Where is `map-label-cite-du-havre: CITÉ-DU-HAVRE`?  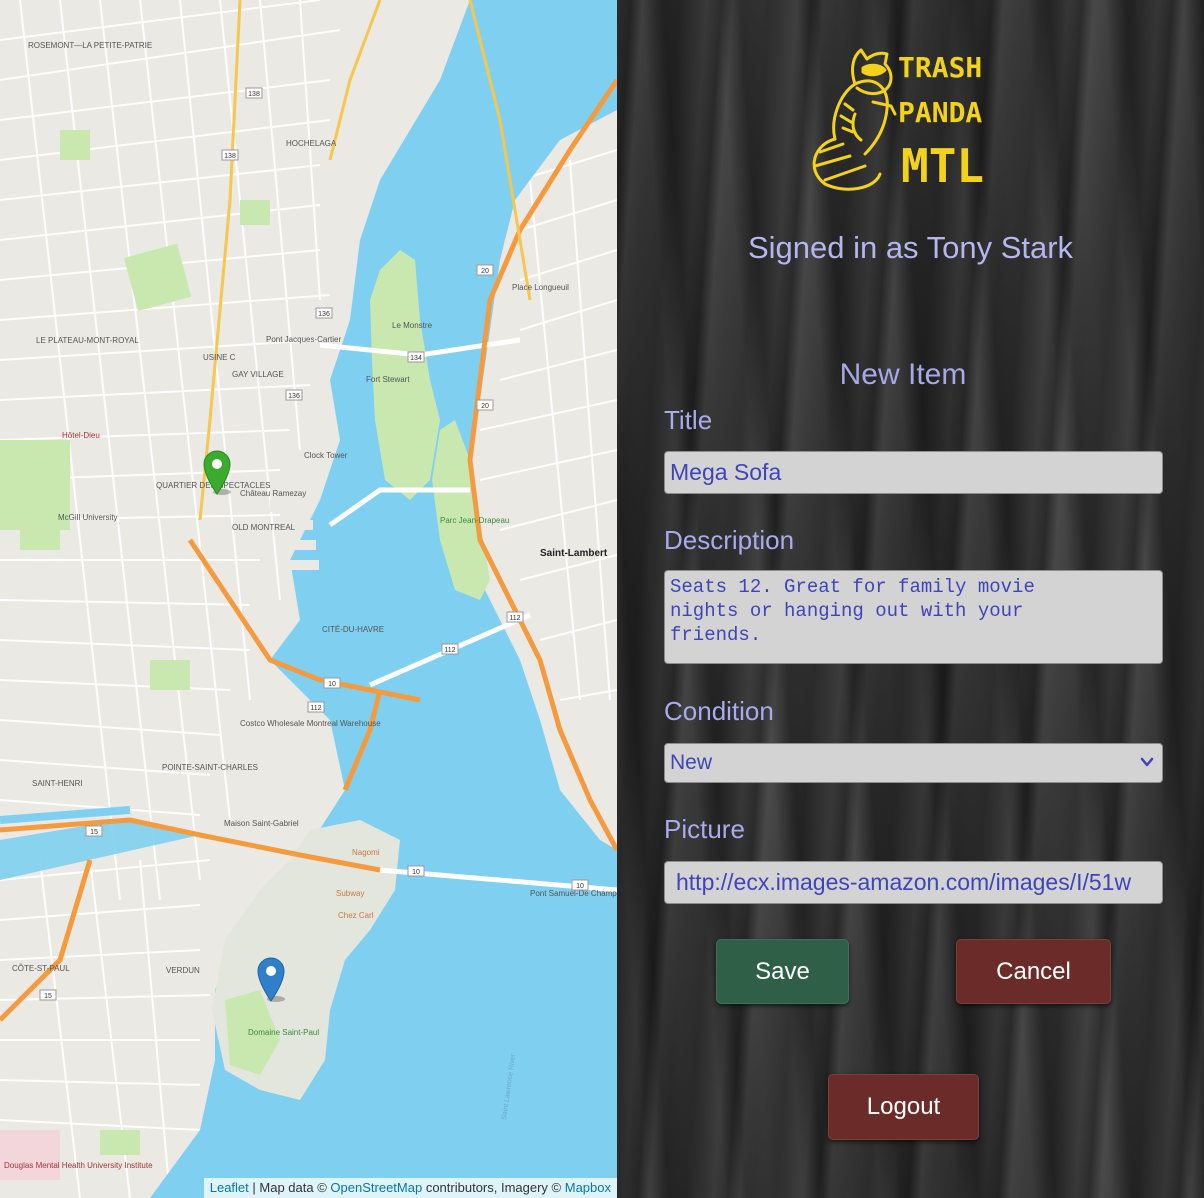 map-label-cite-du-havre: CITÉ-DU-HAVRE is located at coordinates (353, 629).